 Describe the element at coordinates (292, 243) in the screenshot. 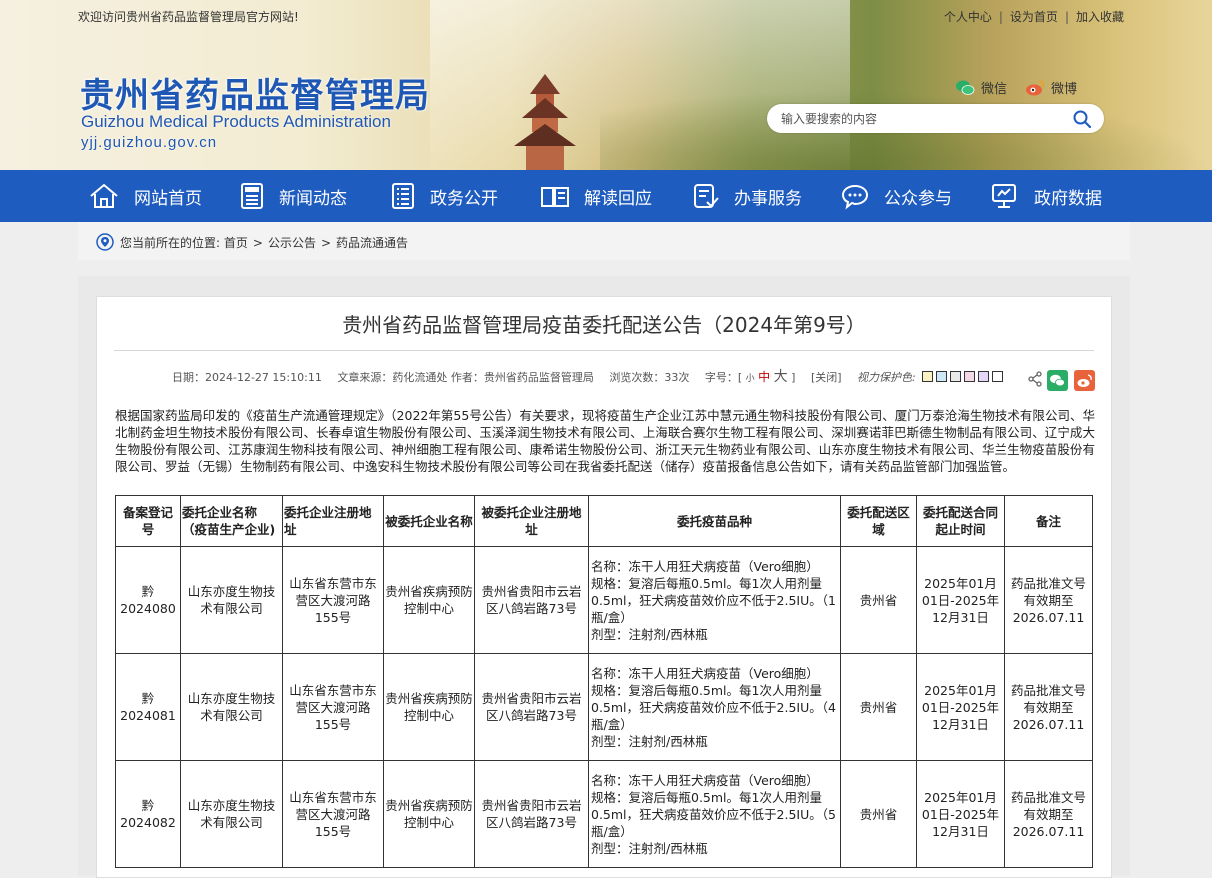

I see `breadcrumb-item-notices: 公示公告` at that location.